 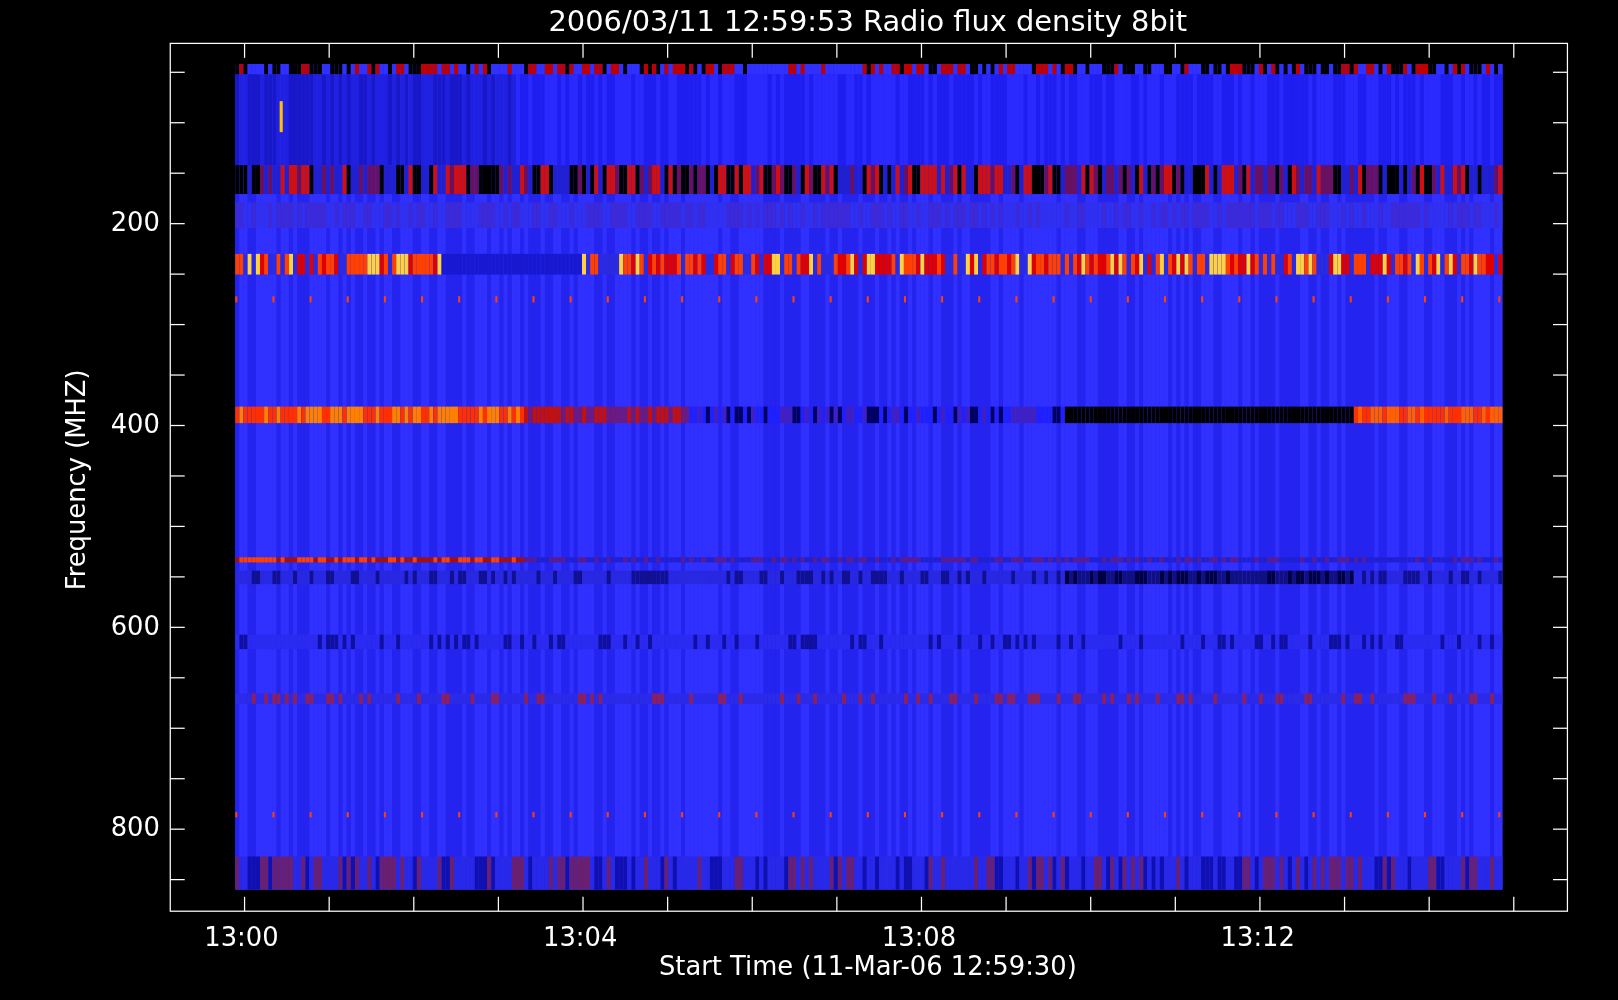 I want to click on tick-label: 200, so click(x=135, y=222).